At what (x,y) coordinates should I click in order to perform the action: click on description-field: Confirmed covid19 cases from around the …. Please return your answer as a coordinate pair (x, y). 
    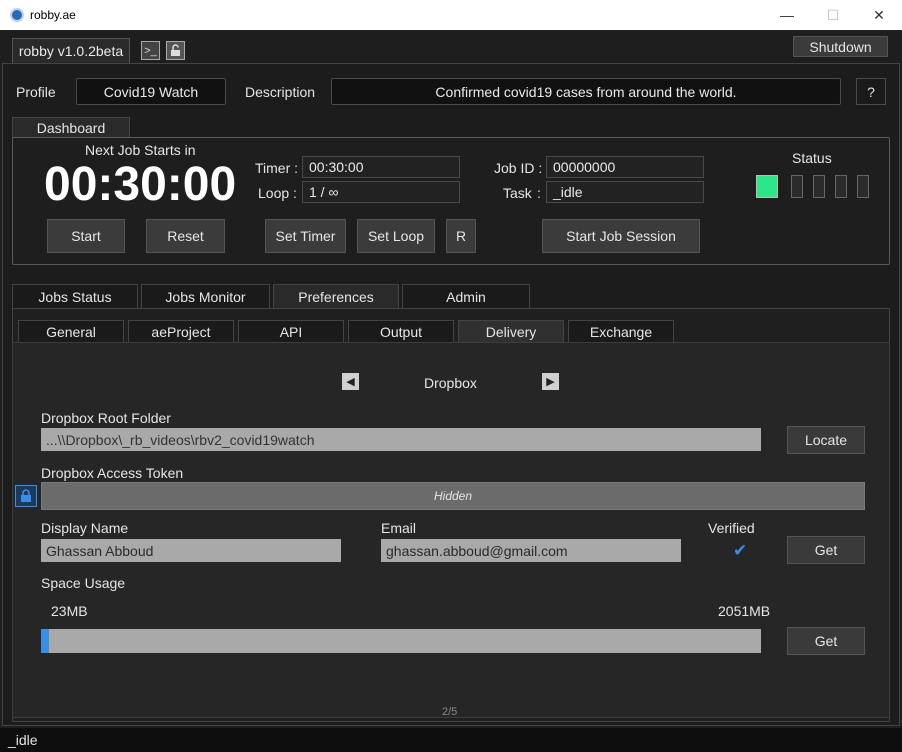
    Looking at the image, I should click on (586, 91).